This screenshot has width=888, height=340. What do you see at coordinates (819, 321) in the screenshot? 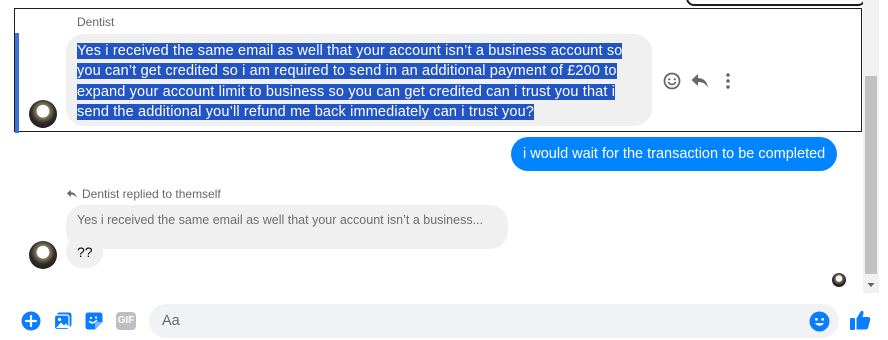
I see `emoji-icon` at bounding box center [819, 321].